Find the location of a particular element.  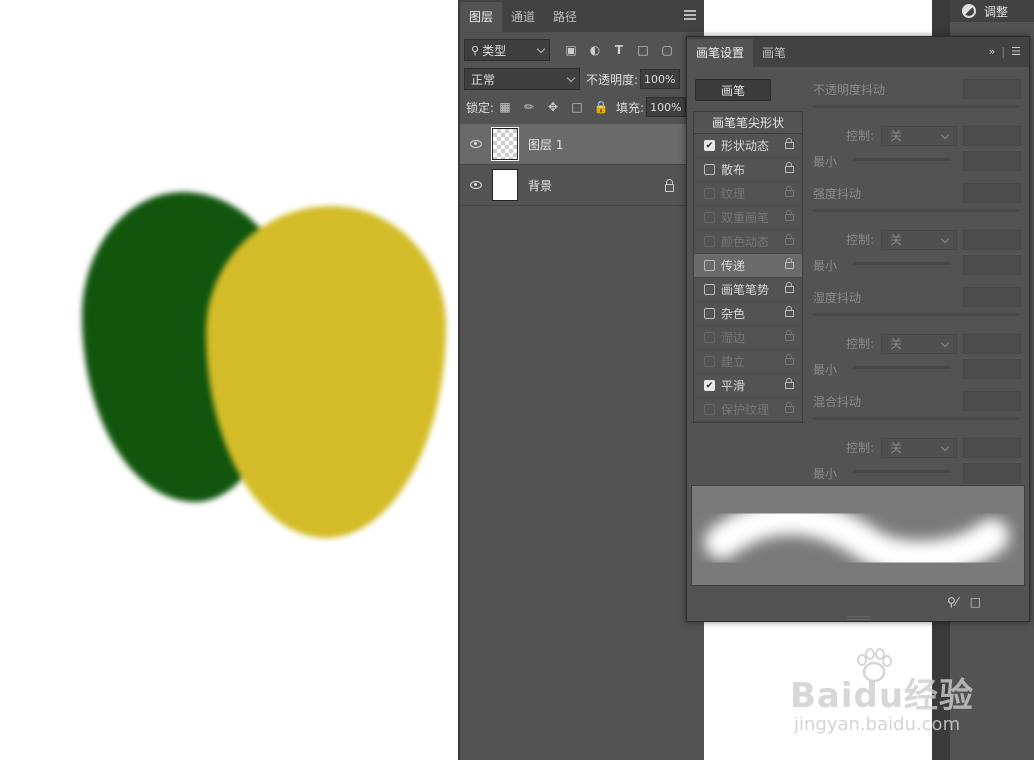

collapse-icon: » is located at coordinates (992, 51).